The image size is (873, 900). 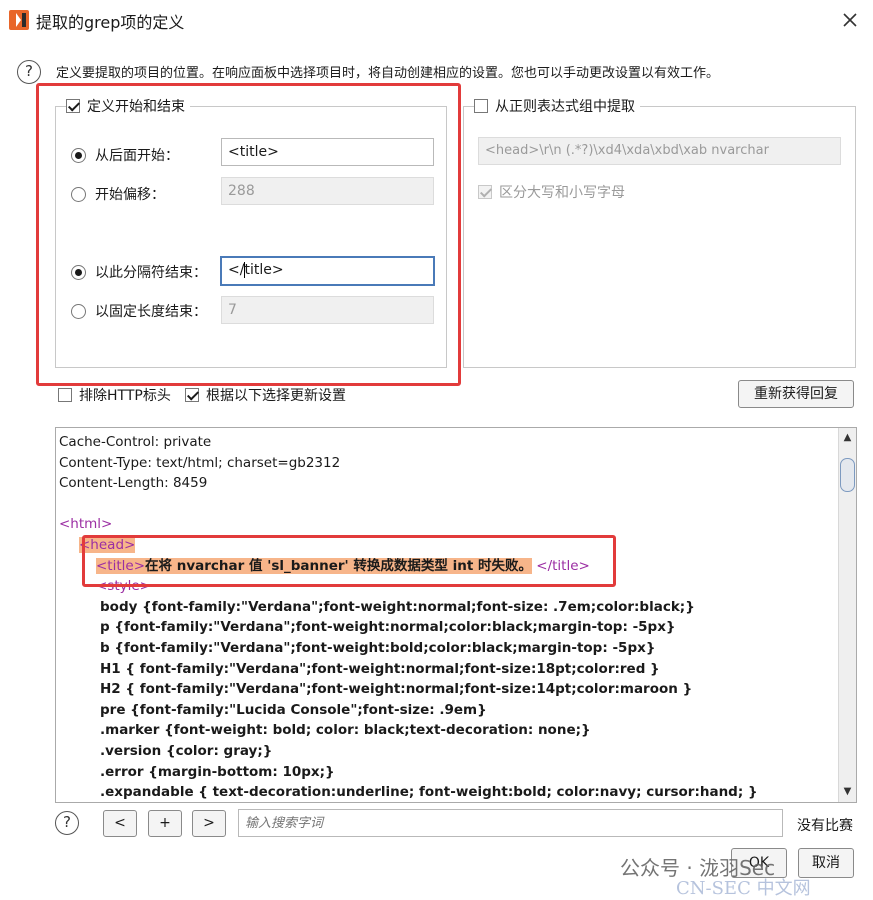 I want to click on update-from-selection-checkbox, so click(x=192, y=395).